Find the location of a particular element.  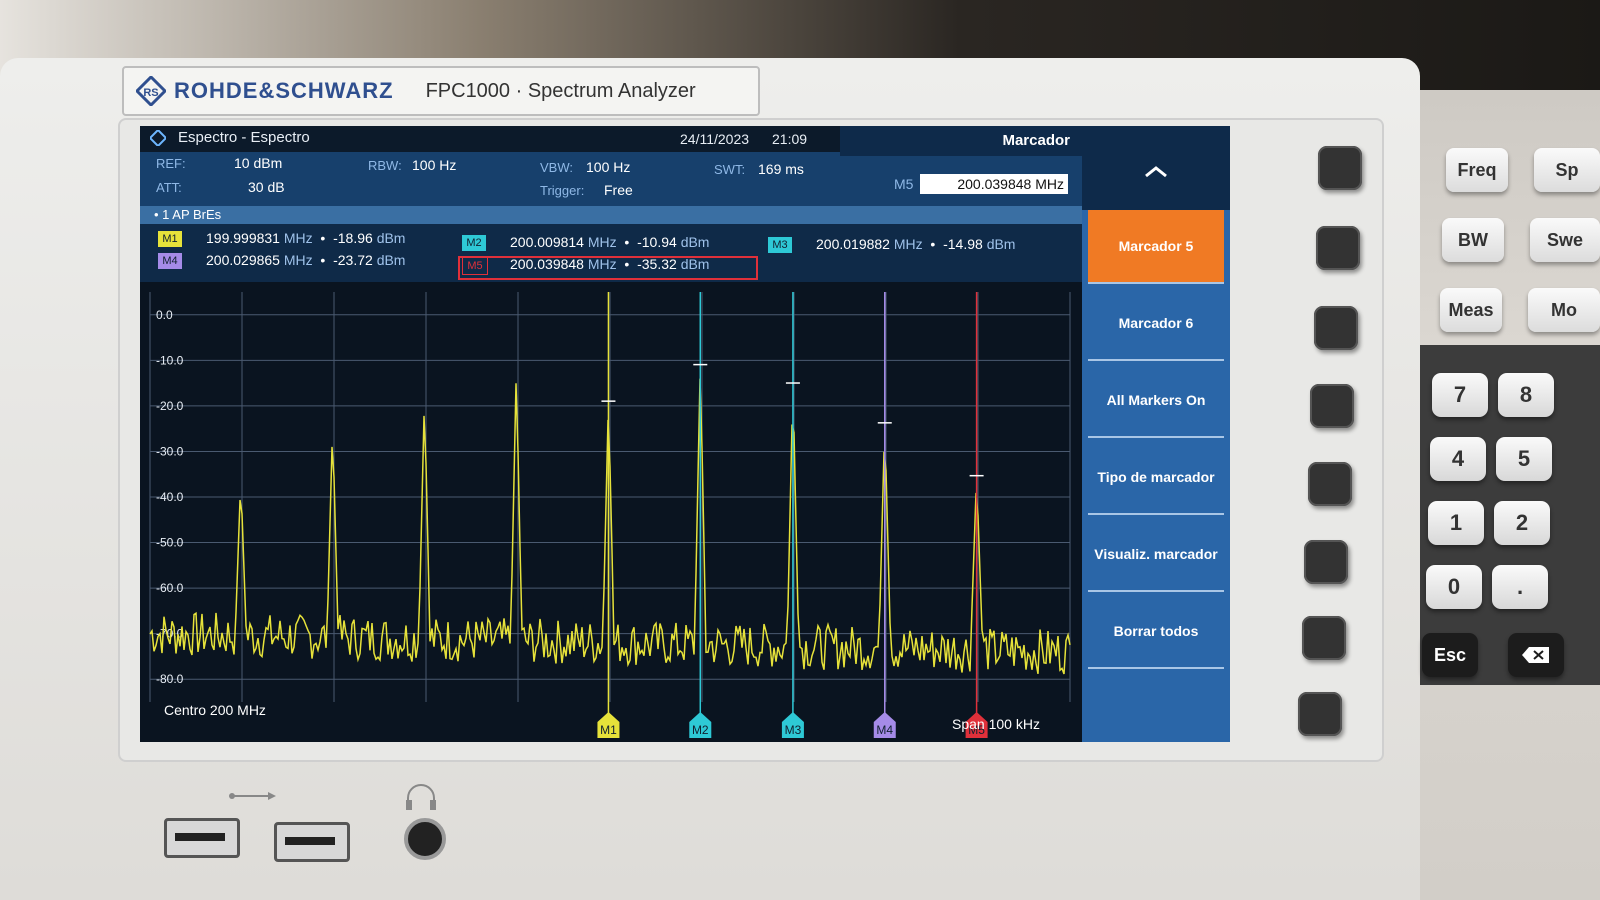

swt-value: 169 ms is located at coordinates (781, 169).